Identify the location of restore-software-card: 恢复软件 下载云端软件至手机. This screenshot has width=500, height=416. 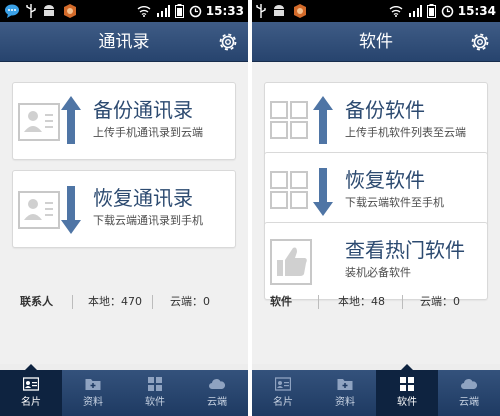
(376, 191).